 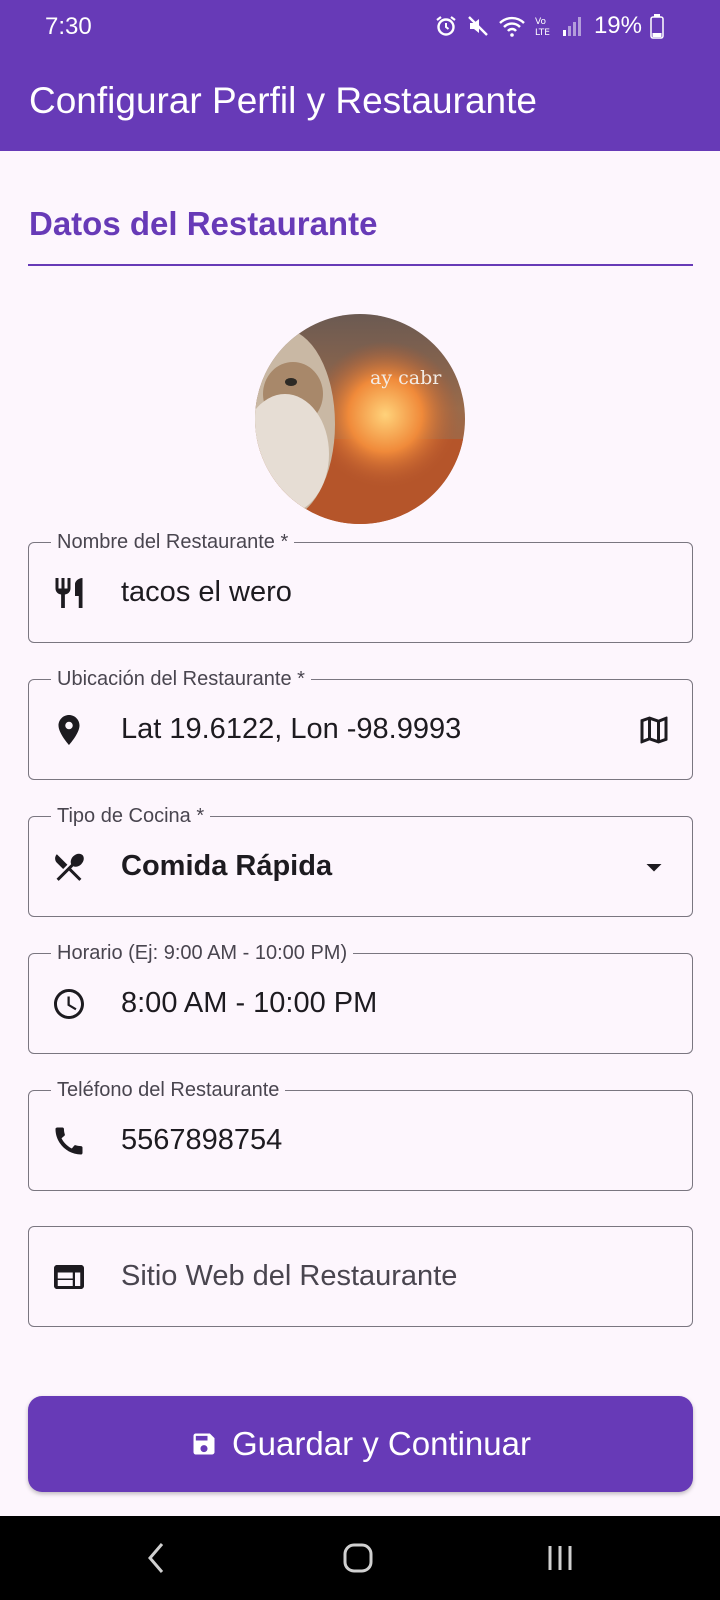 I want to click on phone-label: Teléfono del Restaurante, so click(x=168, y=1090).